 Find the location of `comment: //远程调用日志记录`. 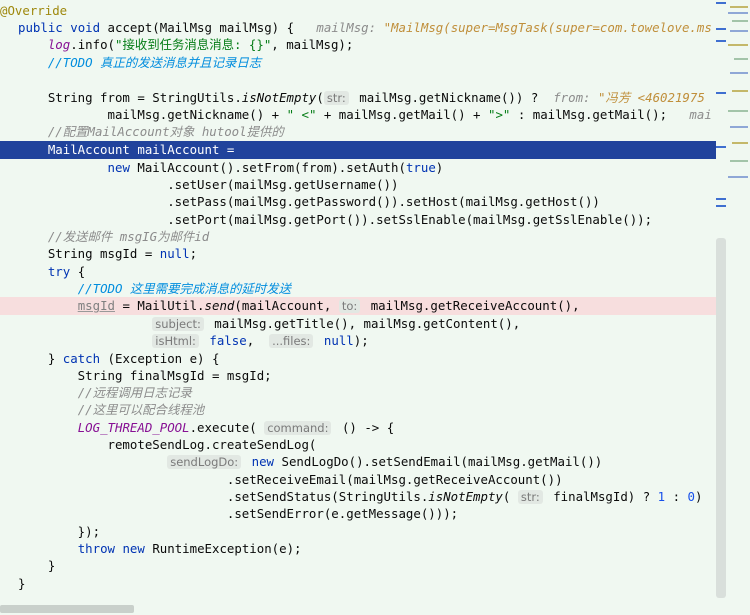

comment: //远程调用日志记录 is located at coordinates (134, 392).